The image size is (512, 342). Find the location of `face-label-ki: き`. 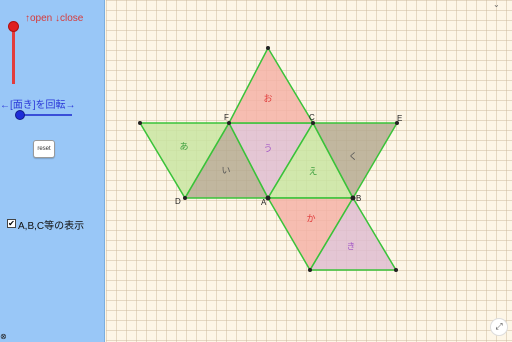

face-label-ki: き is located at coordinates (350, 247).